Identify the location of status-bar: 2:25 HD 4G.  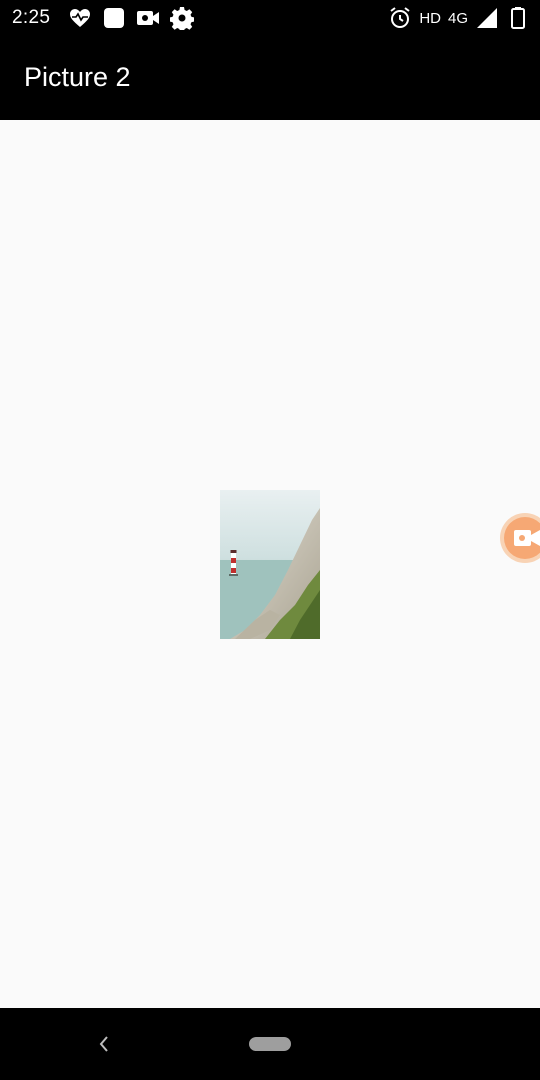
(270, 18).